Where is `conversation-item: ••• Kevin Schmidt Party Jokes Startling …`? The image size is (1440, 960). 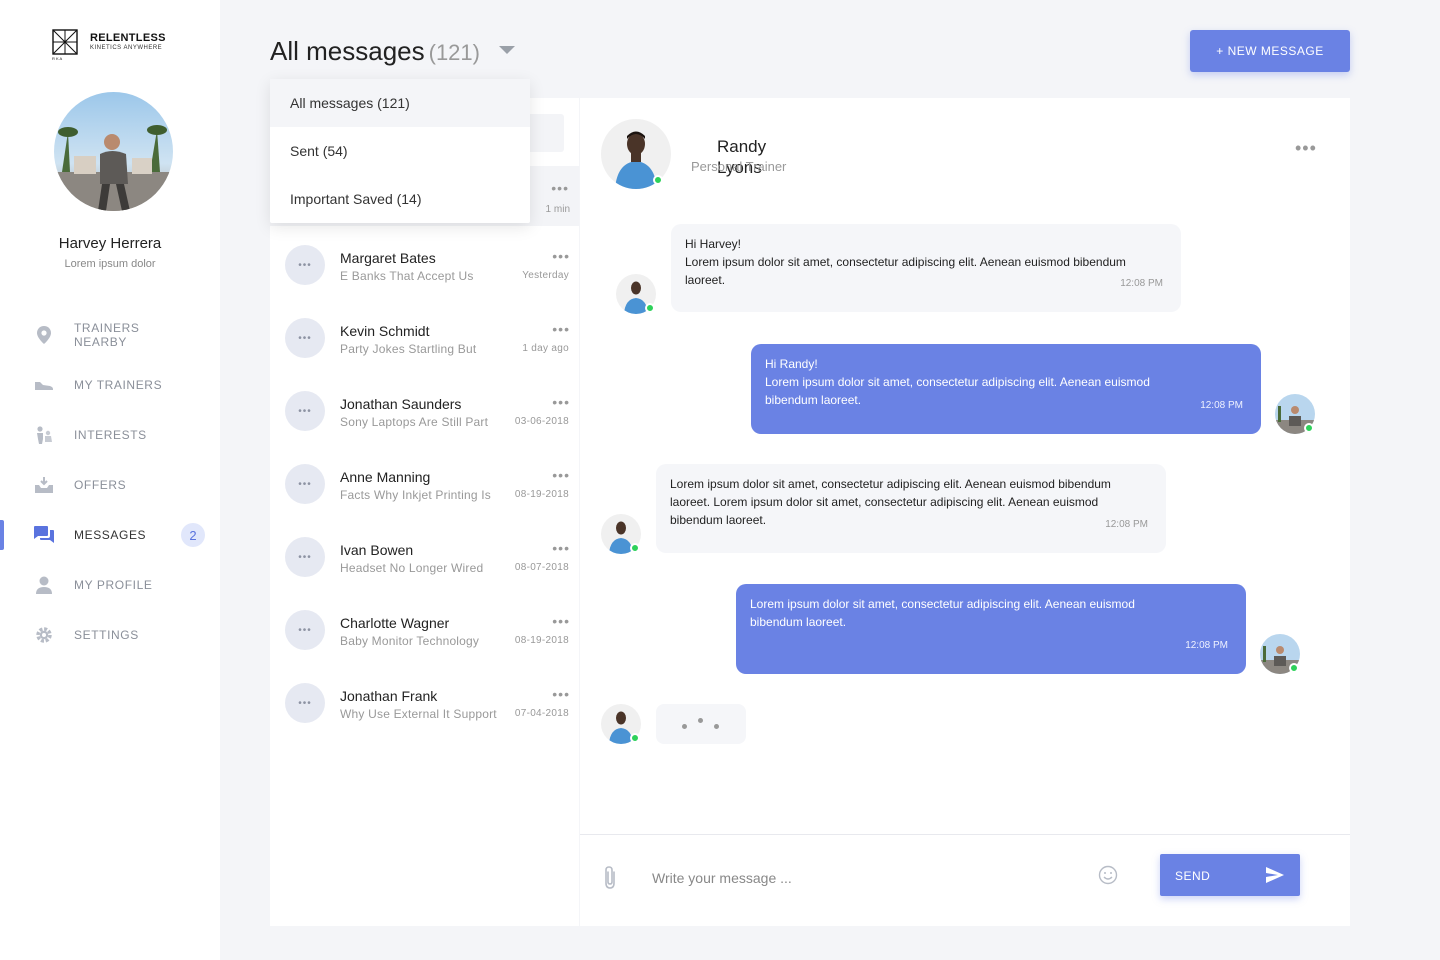
conversation-item: ••• Kevin Schmidt Party Jokes Startling … is located at coordinates (424, 345).